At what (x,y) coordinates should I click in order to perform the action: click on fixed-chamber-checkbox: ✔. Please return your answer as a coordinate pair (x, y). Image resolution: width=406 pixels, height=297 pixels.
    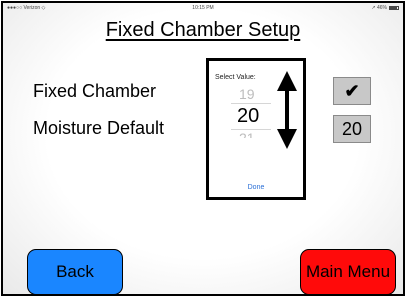
    Looking at the image, I should click on (352, 91).